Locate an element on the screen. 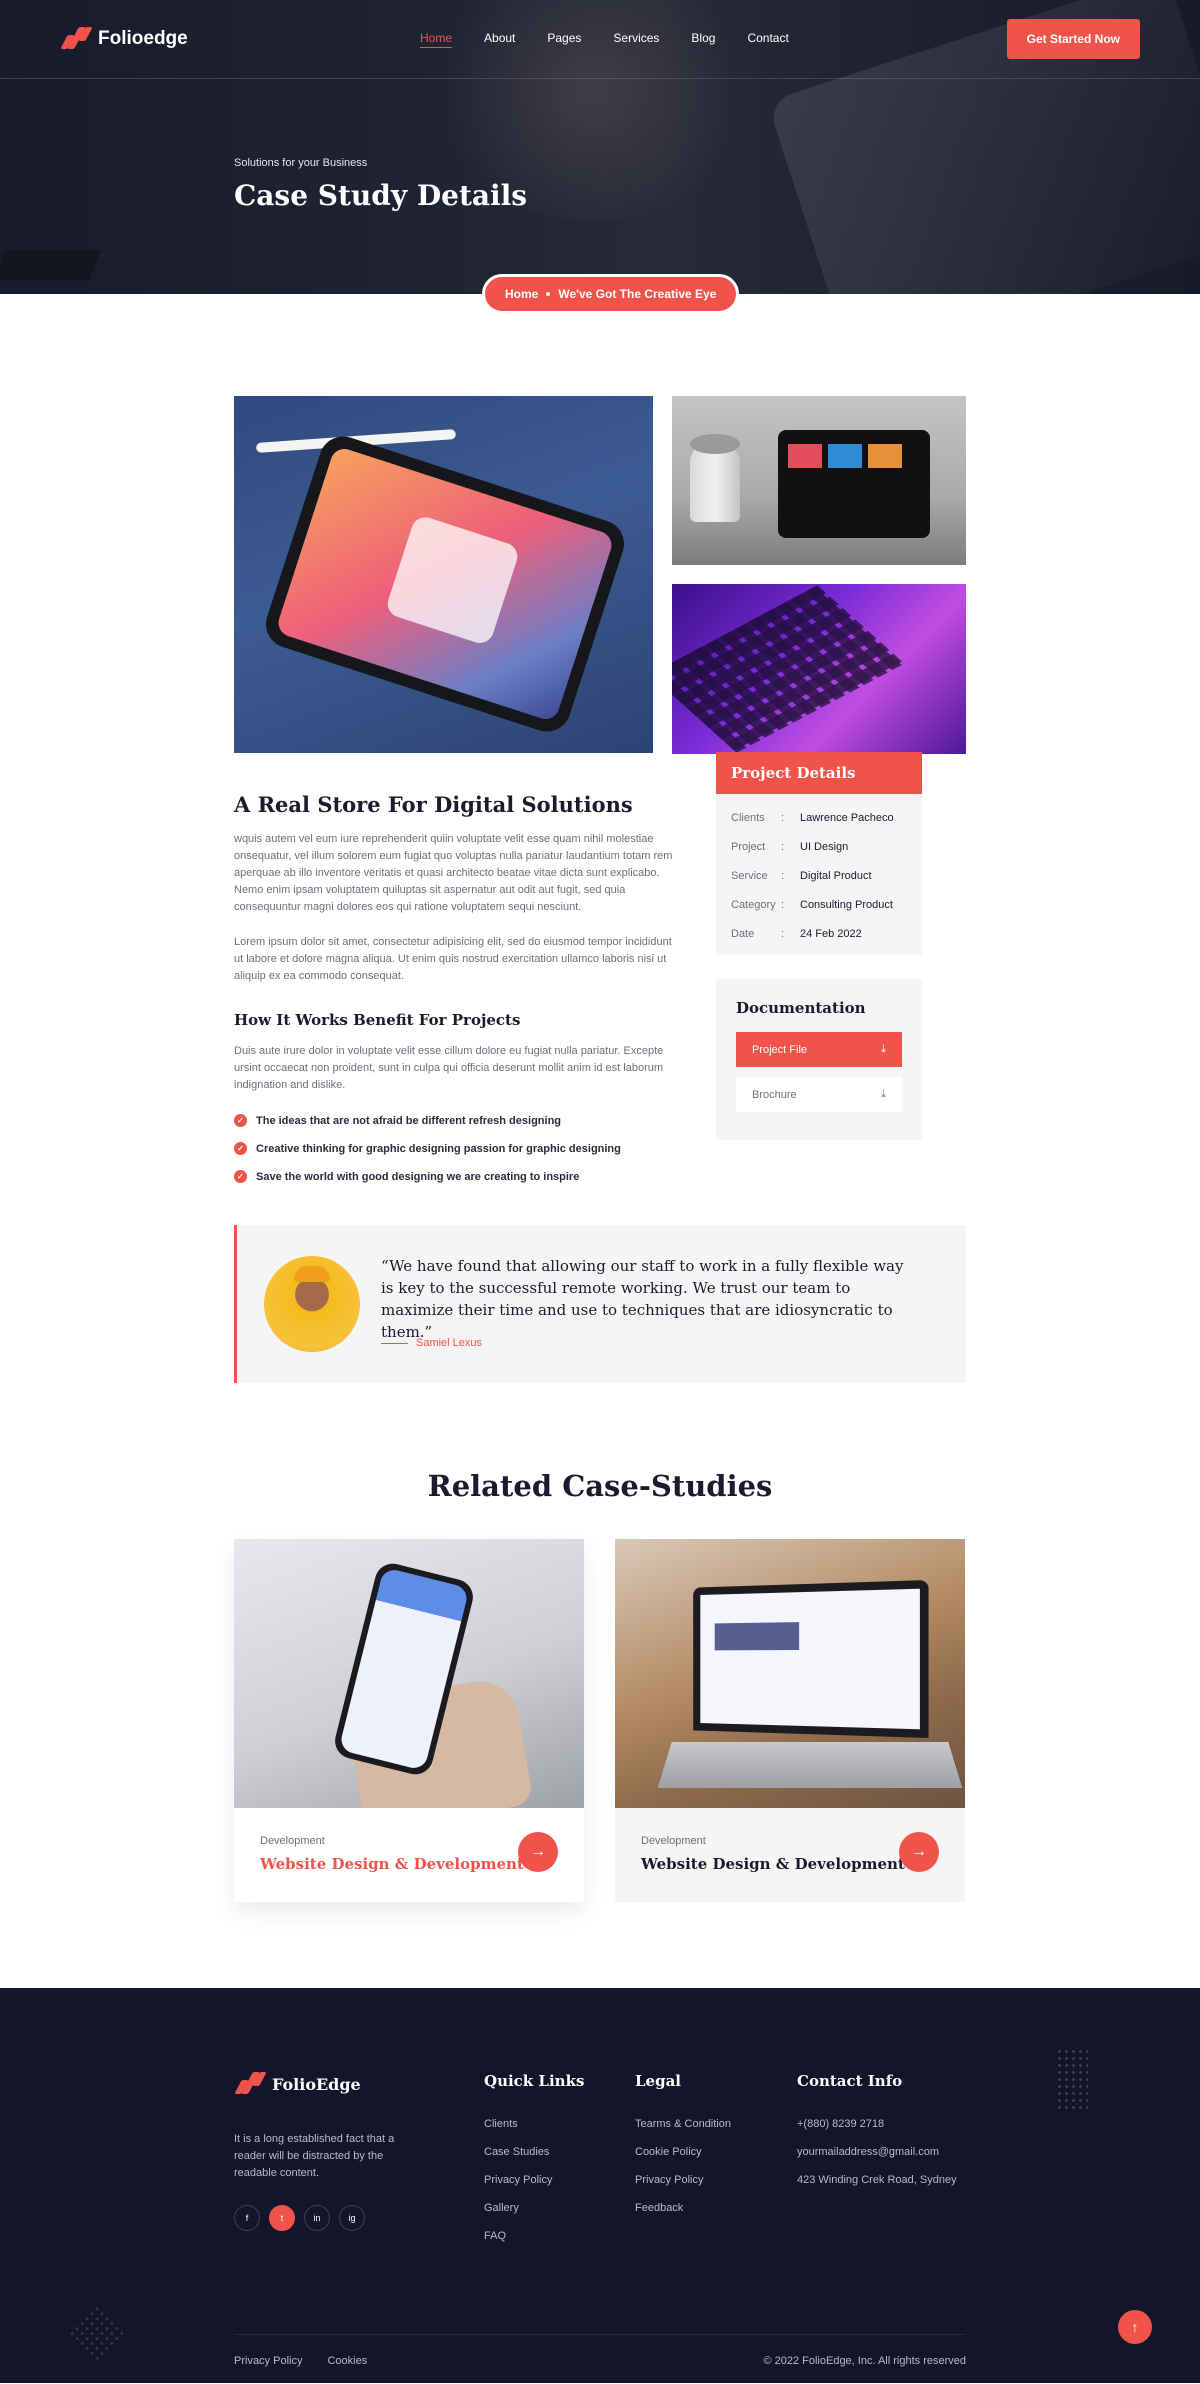 The height and width of the screenshot is (2384, 1200). detail-row-date: Date:24 Feb 2022 is located at coordinates (796, 934).